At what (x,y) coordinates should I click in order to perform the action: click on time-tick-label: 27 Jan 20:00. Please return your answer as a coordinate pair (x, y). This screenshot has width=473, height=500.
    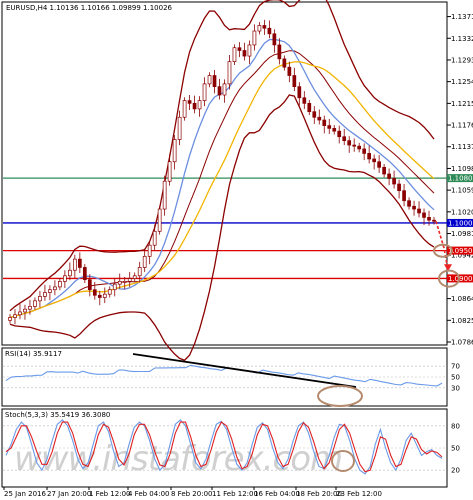
    Looking at the image, I should click on (69, 494).